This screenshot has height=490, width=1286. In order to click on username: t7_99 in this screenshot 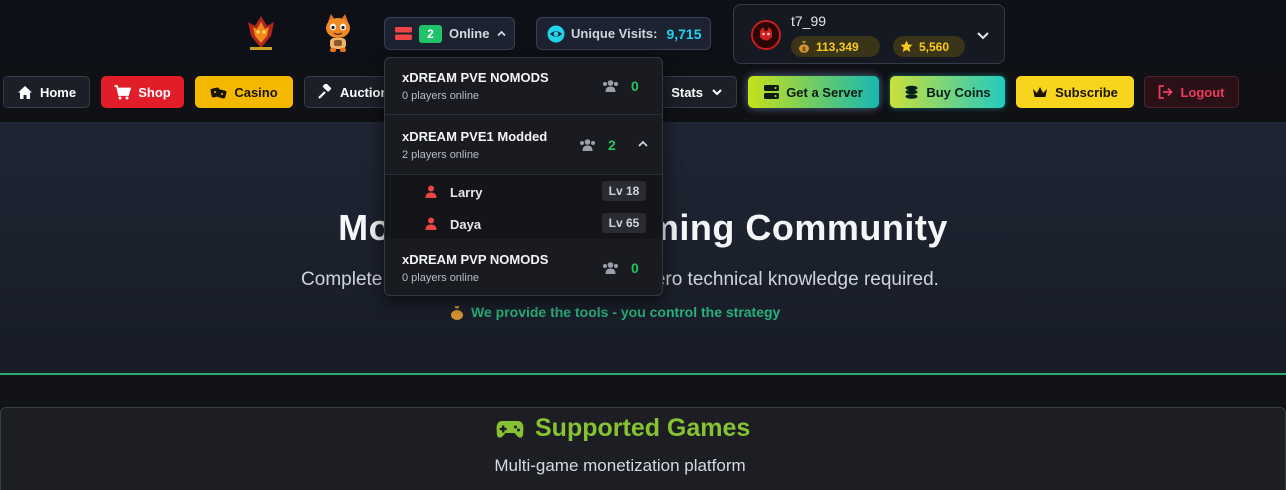, I will do `click(809, 21)`.